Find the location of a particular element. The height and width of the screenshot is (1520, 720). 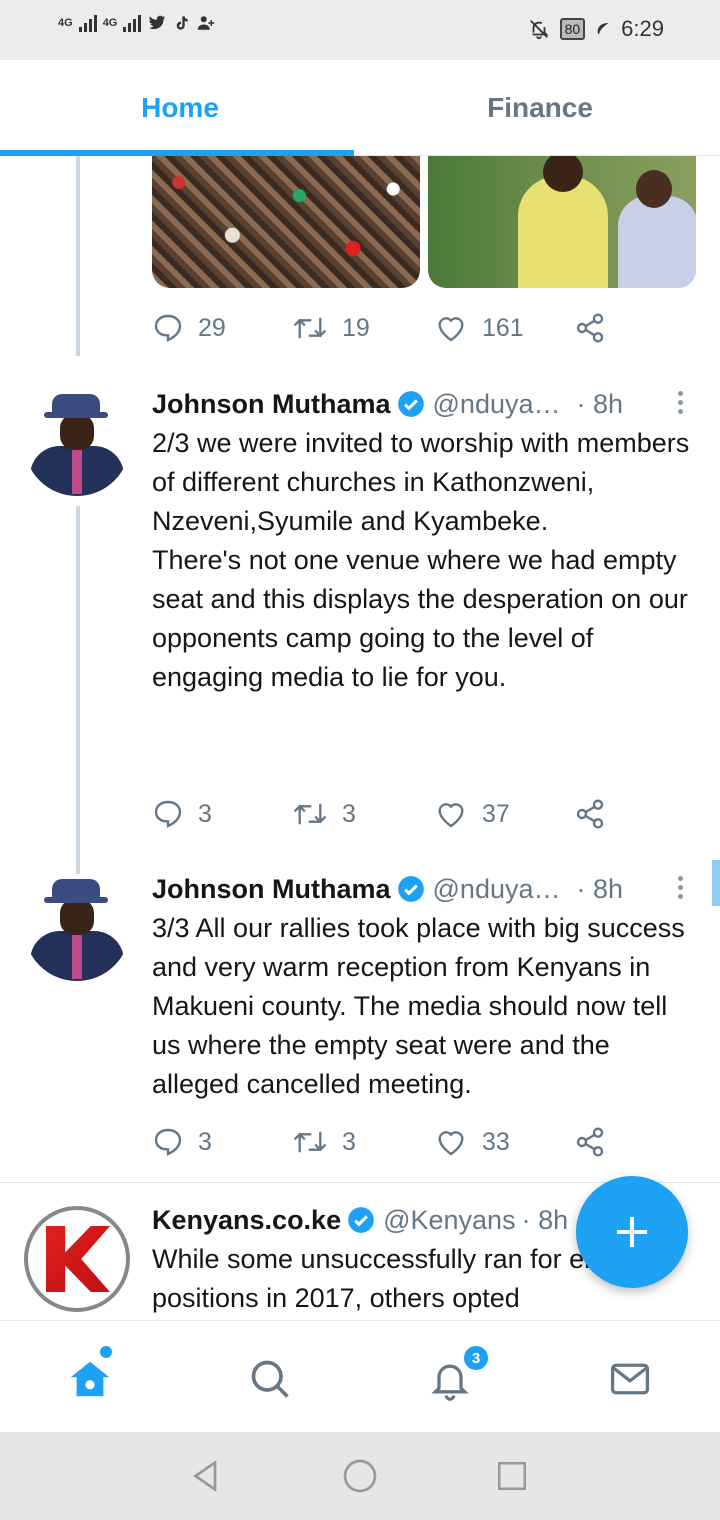

tweet-actions: 29 19 161 is located at coordinates (387, 328).